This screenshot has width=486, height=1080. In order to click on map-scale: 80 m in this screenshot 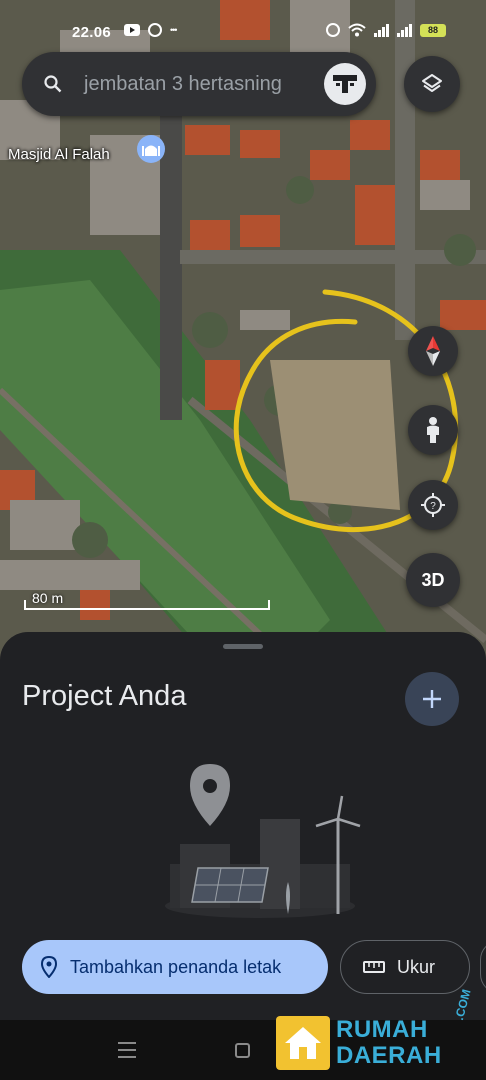, I will do `click(147, 599)`.